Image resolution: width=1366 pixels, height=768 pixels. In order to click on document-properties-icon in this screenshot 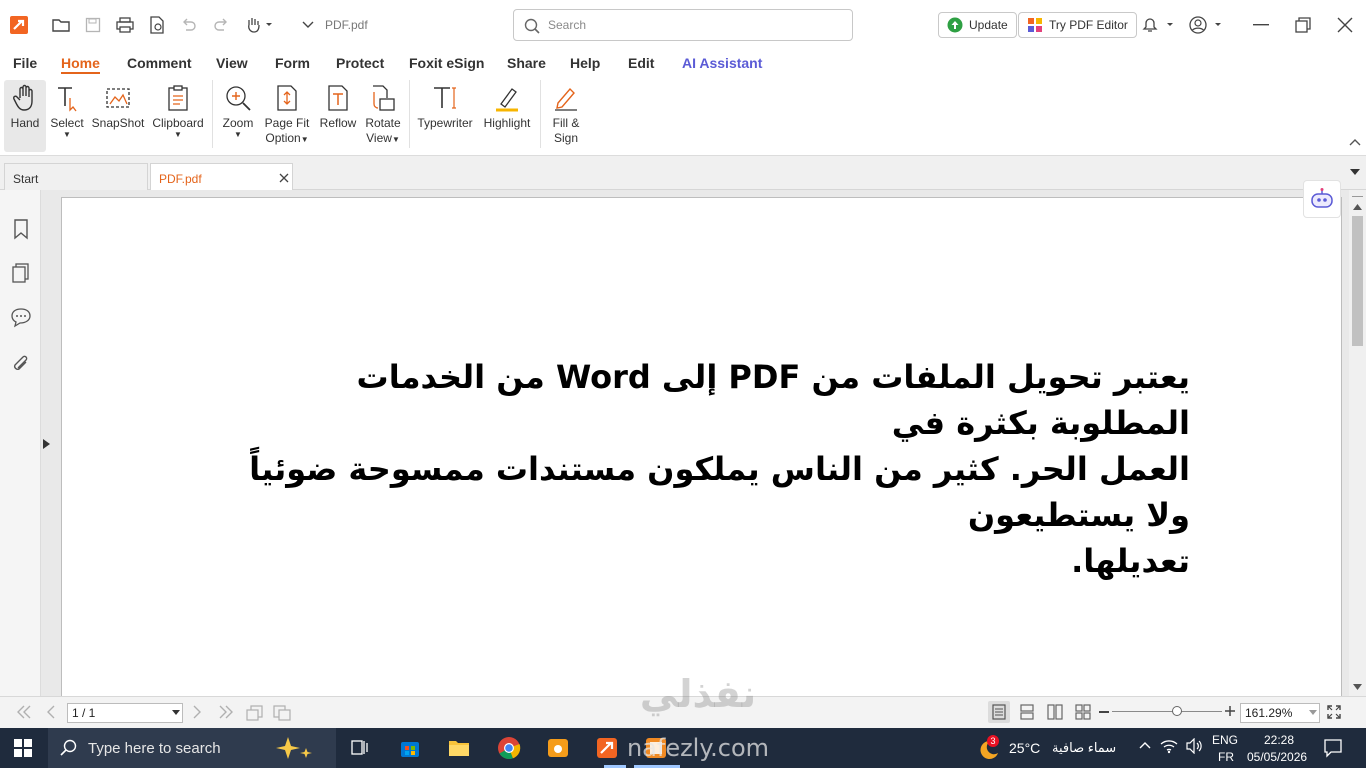, I will do `click(157, 25)`.